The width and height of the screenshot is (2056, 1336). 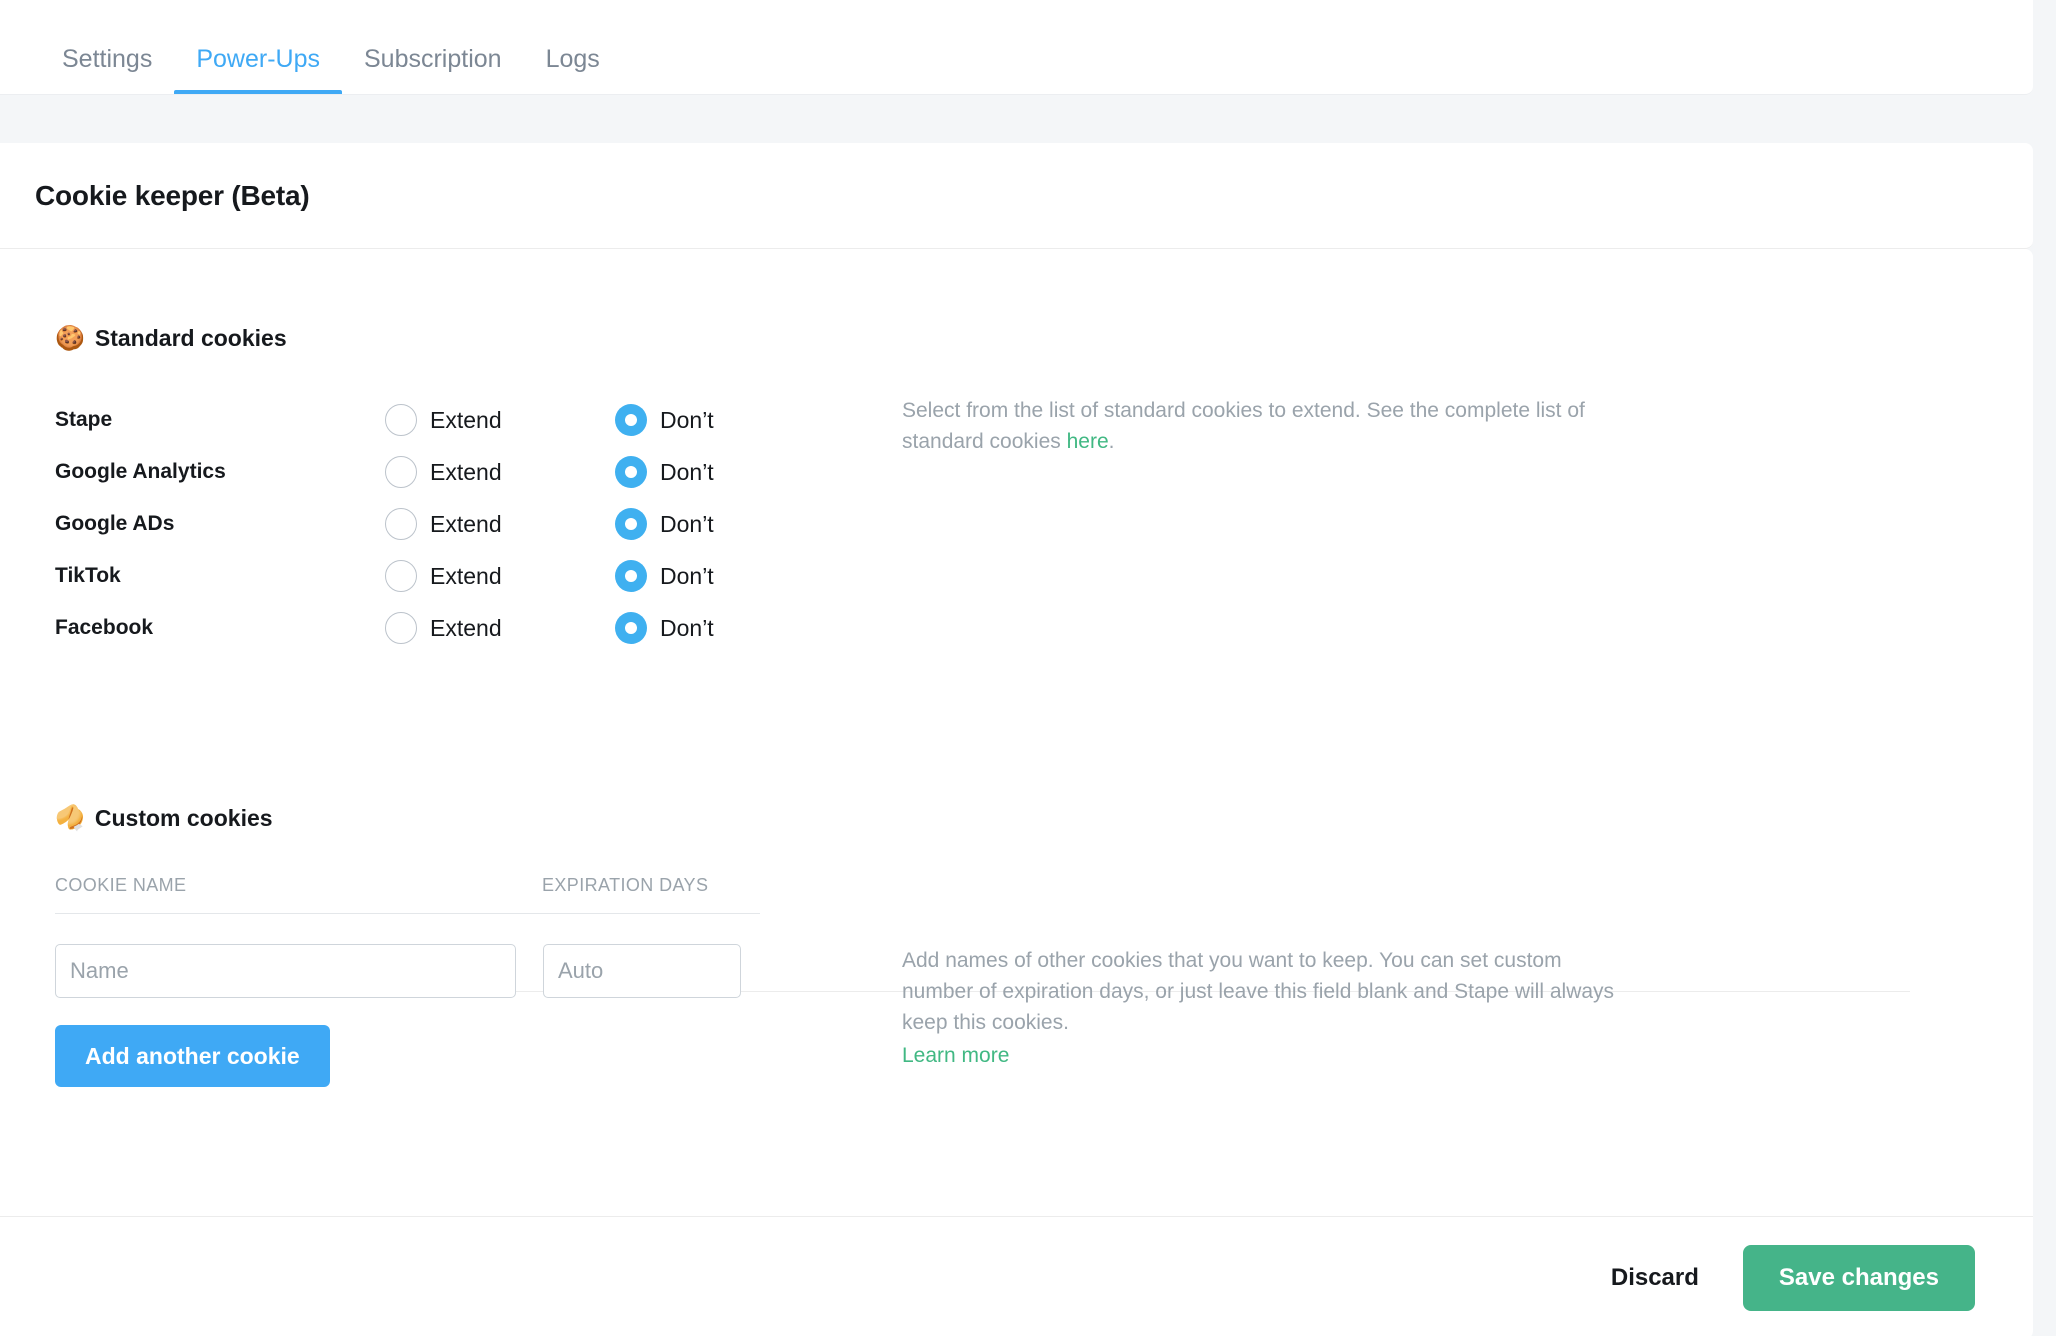 What do you see at coordinates (84, 419) in the screenshot?
I see `cookie-name-label: Stape` at bounding box center [84, 419].